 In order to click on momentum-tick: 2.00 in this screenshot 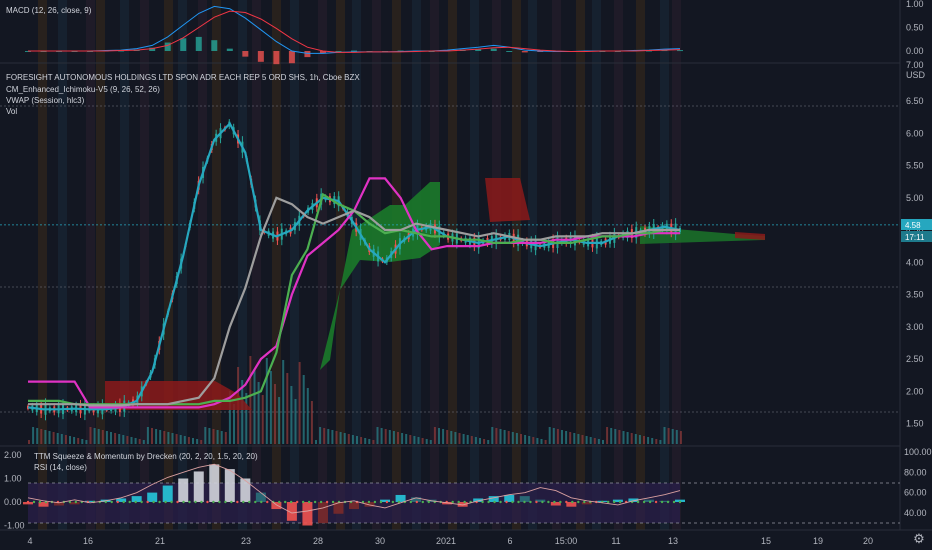, I will do `click(13, 455)`.